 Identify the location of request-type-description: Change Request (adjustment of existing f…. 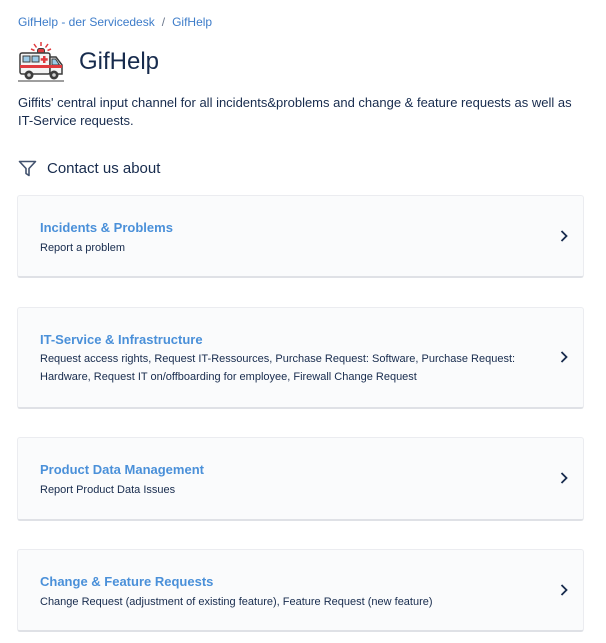
(236, 602).